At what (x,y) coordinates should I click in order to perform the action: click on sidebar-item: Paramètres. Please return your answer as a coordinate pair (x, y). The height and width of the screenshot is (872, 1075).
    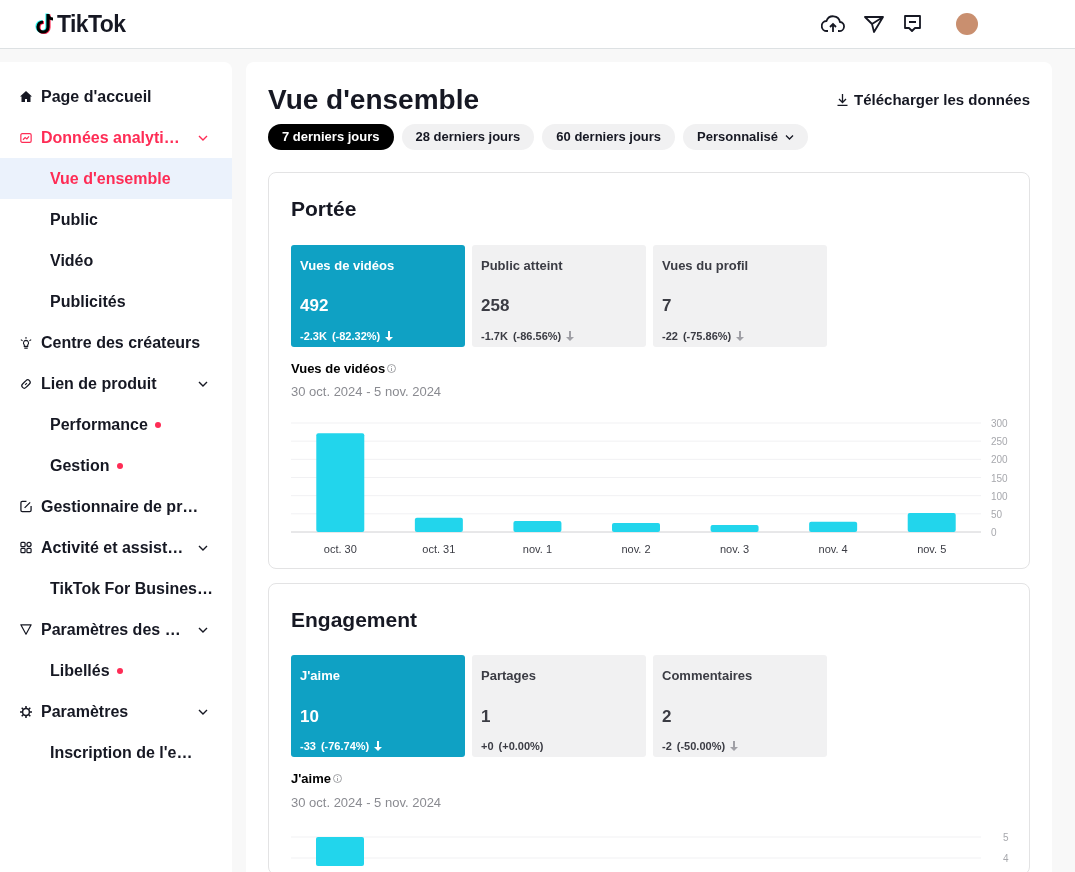
    Looking at the image, I should click on (116, 711).